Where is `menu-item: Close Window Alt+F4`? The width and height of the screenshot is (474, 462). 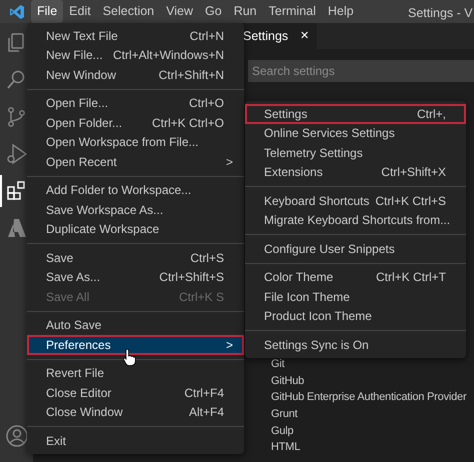 menu-item: Close Window Alt+F4 is located at coordinates (135, 412).